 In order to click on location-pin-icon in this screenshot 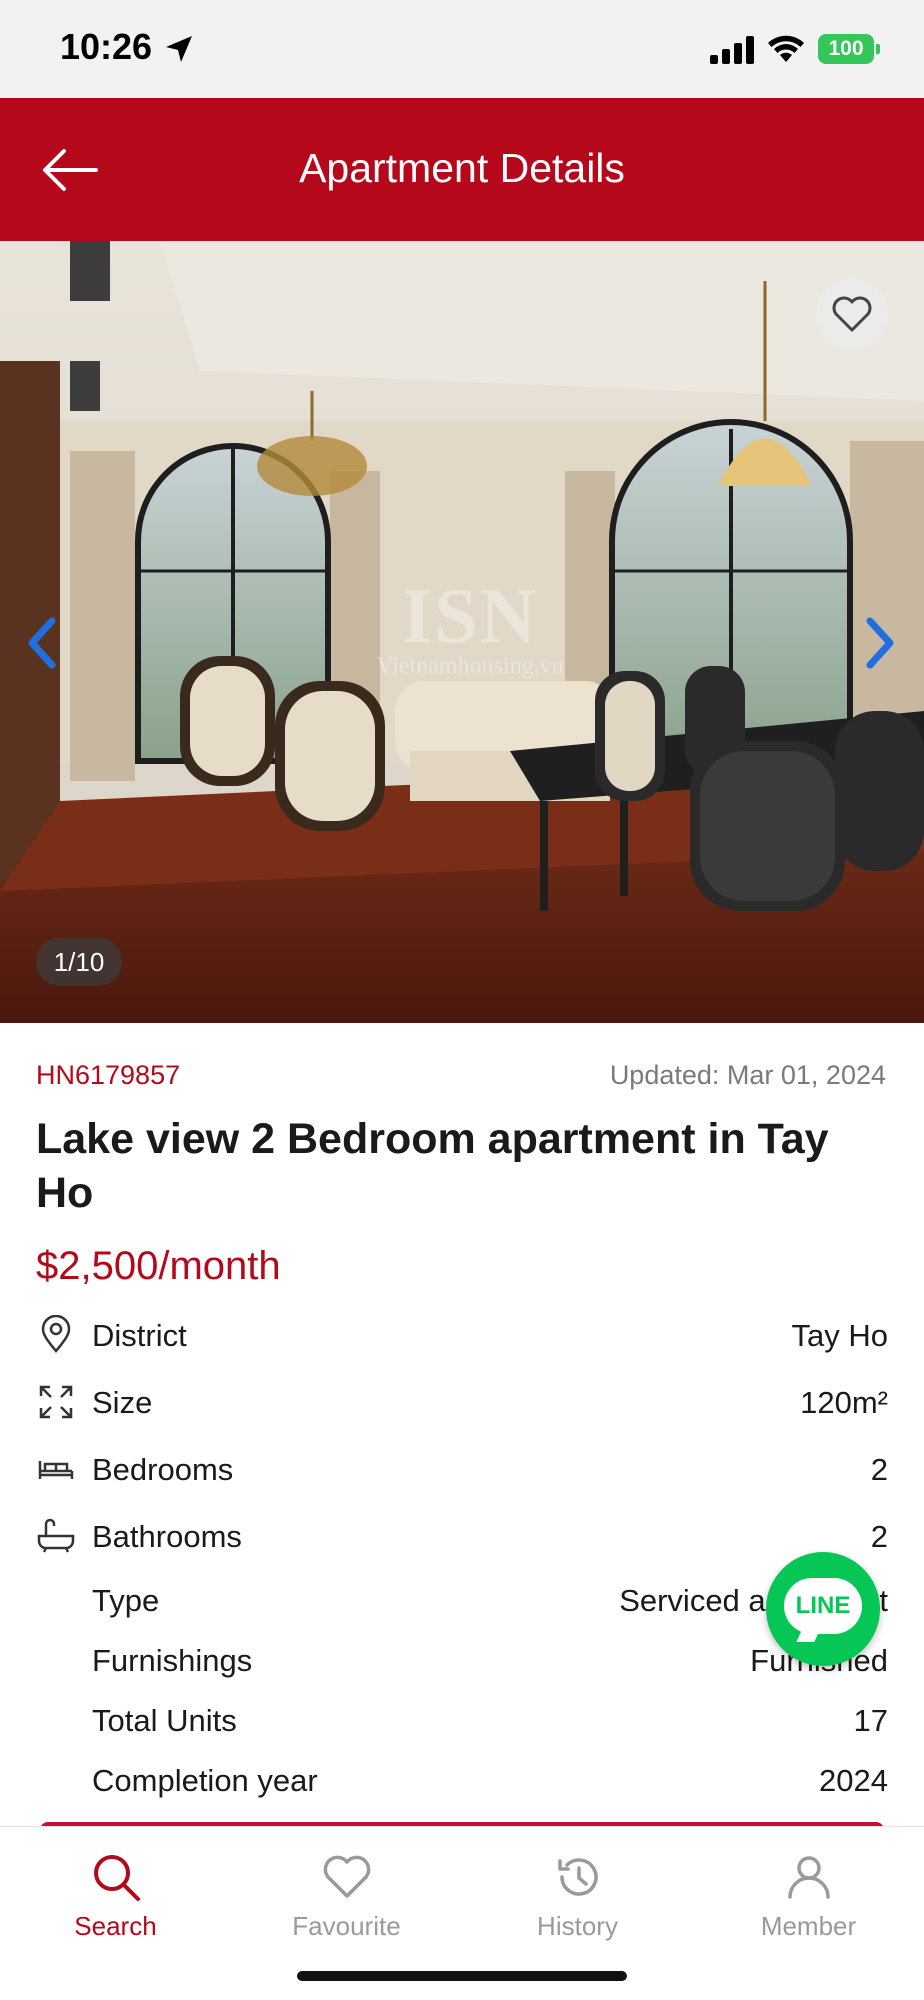, I will do `click(56, 1334)`.